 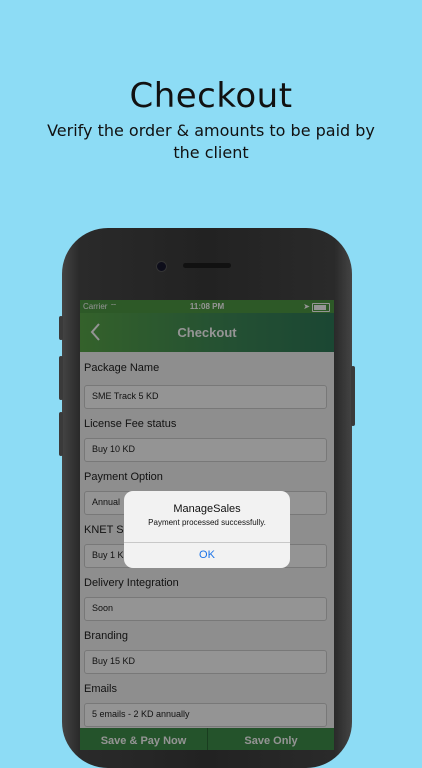 What do you see at coordinates (61, 328) in the screenshot?
I see `phone-side-button` at bounding box center [61, 328].